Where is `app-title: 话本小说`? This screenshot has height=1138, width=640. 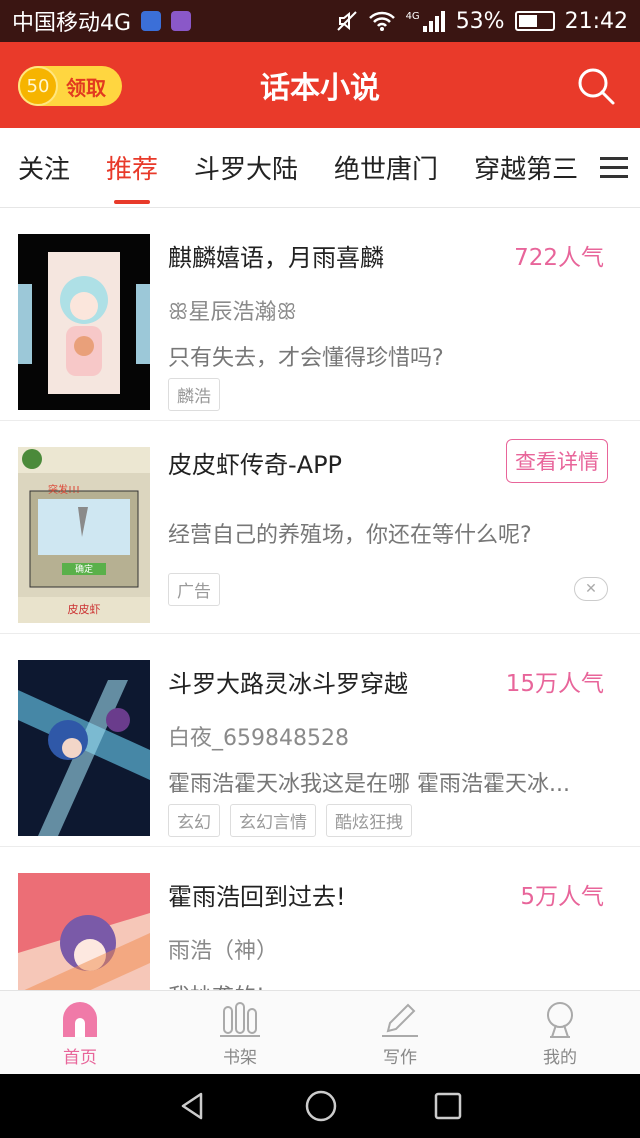
app-title: 话本小说 is located at coordinates (320, 88).